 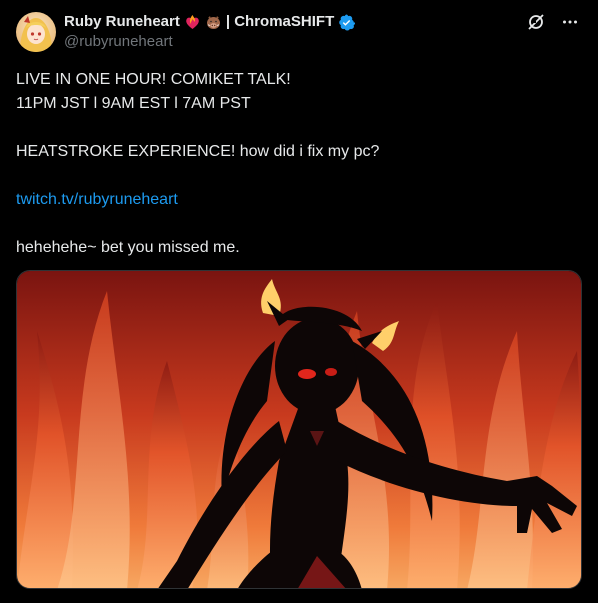 What do you see at coordinates (36, 32) in the screenshot?
I see `avatar` at bounding box center [36, 32].